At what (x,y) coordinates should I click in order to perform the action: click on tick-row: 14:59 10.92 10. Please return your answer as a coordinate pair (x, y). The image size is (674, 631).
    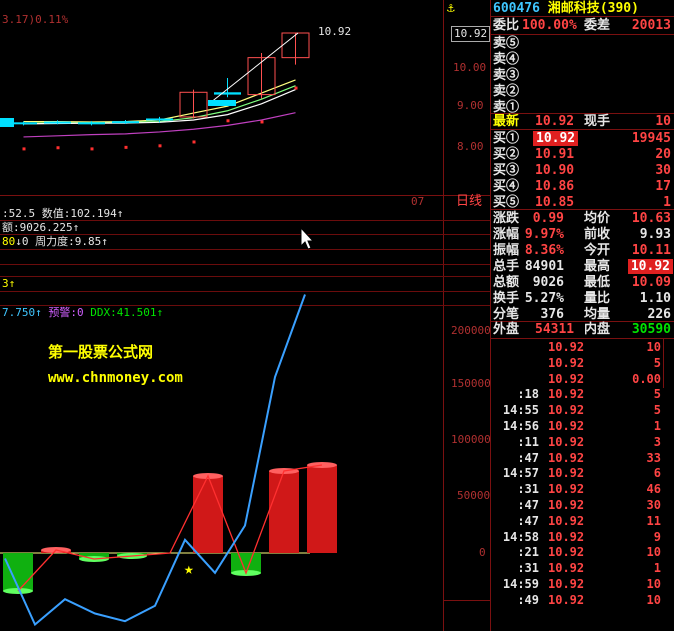
    Looking at the image, I should click on (583, 585).